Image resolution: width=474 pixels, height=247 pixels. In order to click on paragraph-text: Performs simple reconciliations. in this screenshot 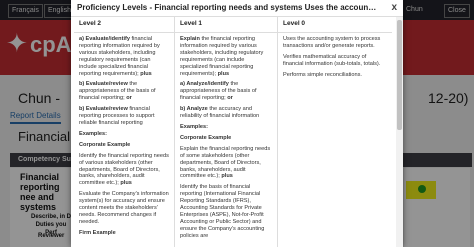, I will do `click(322, 74)`.